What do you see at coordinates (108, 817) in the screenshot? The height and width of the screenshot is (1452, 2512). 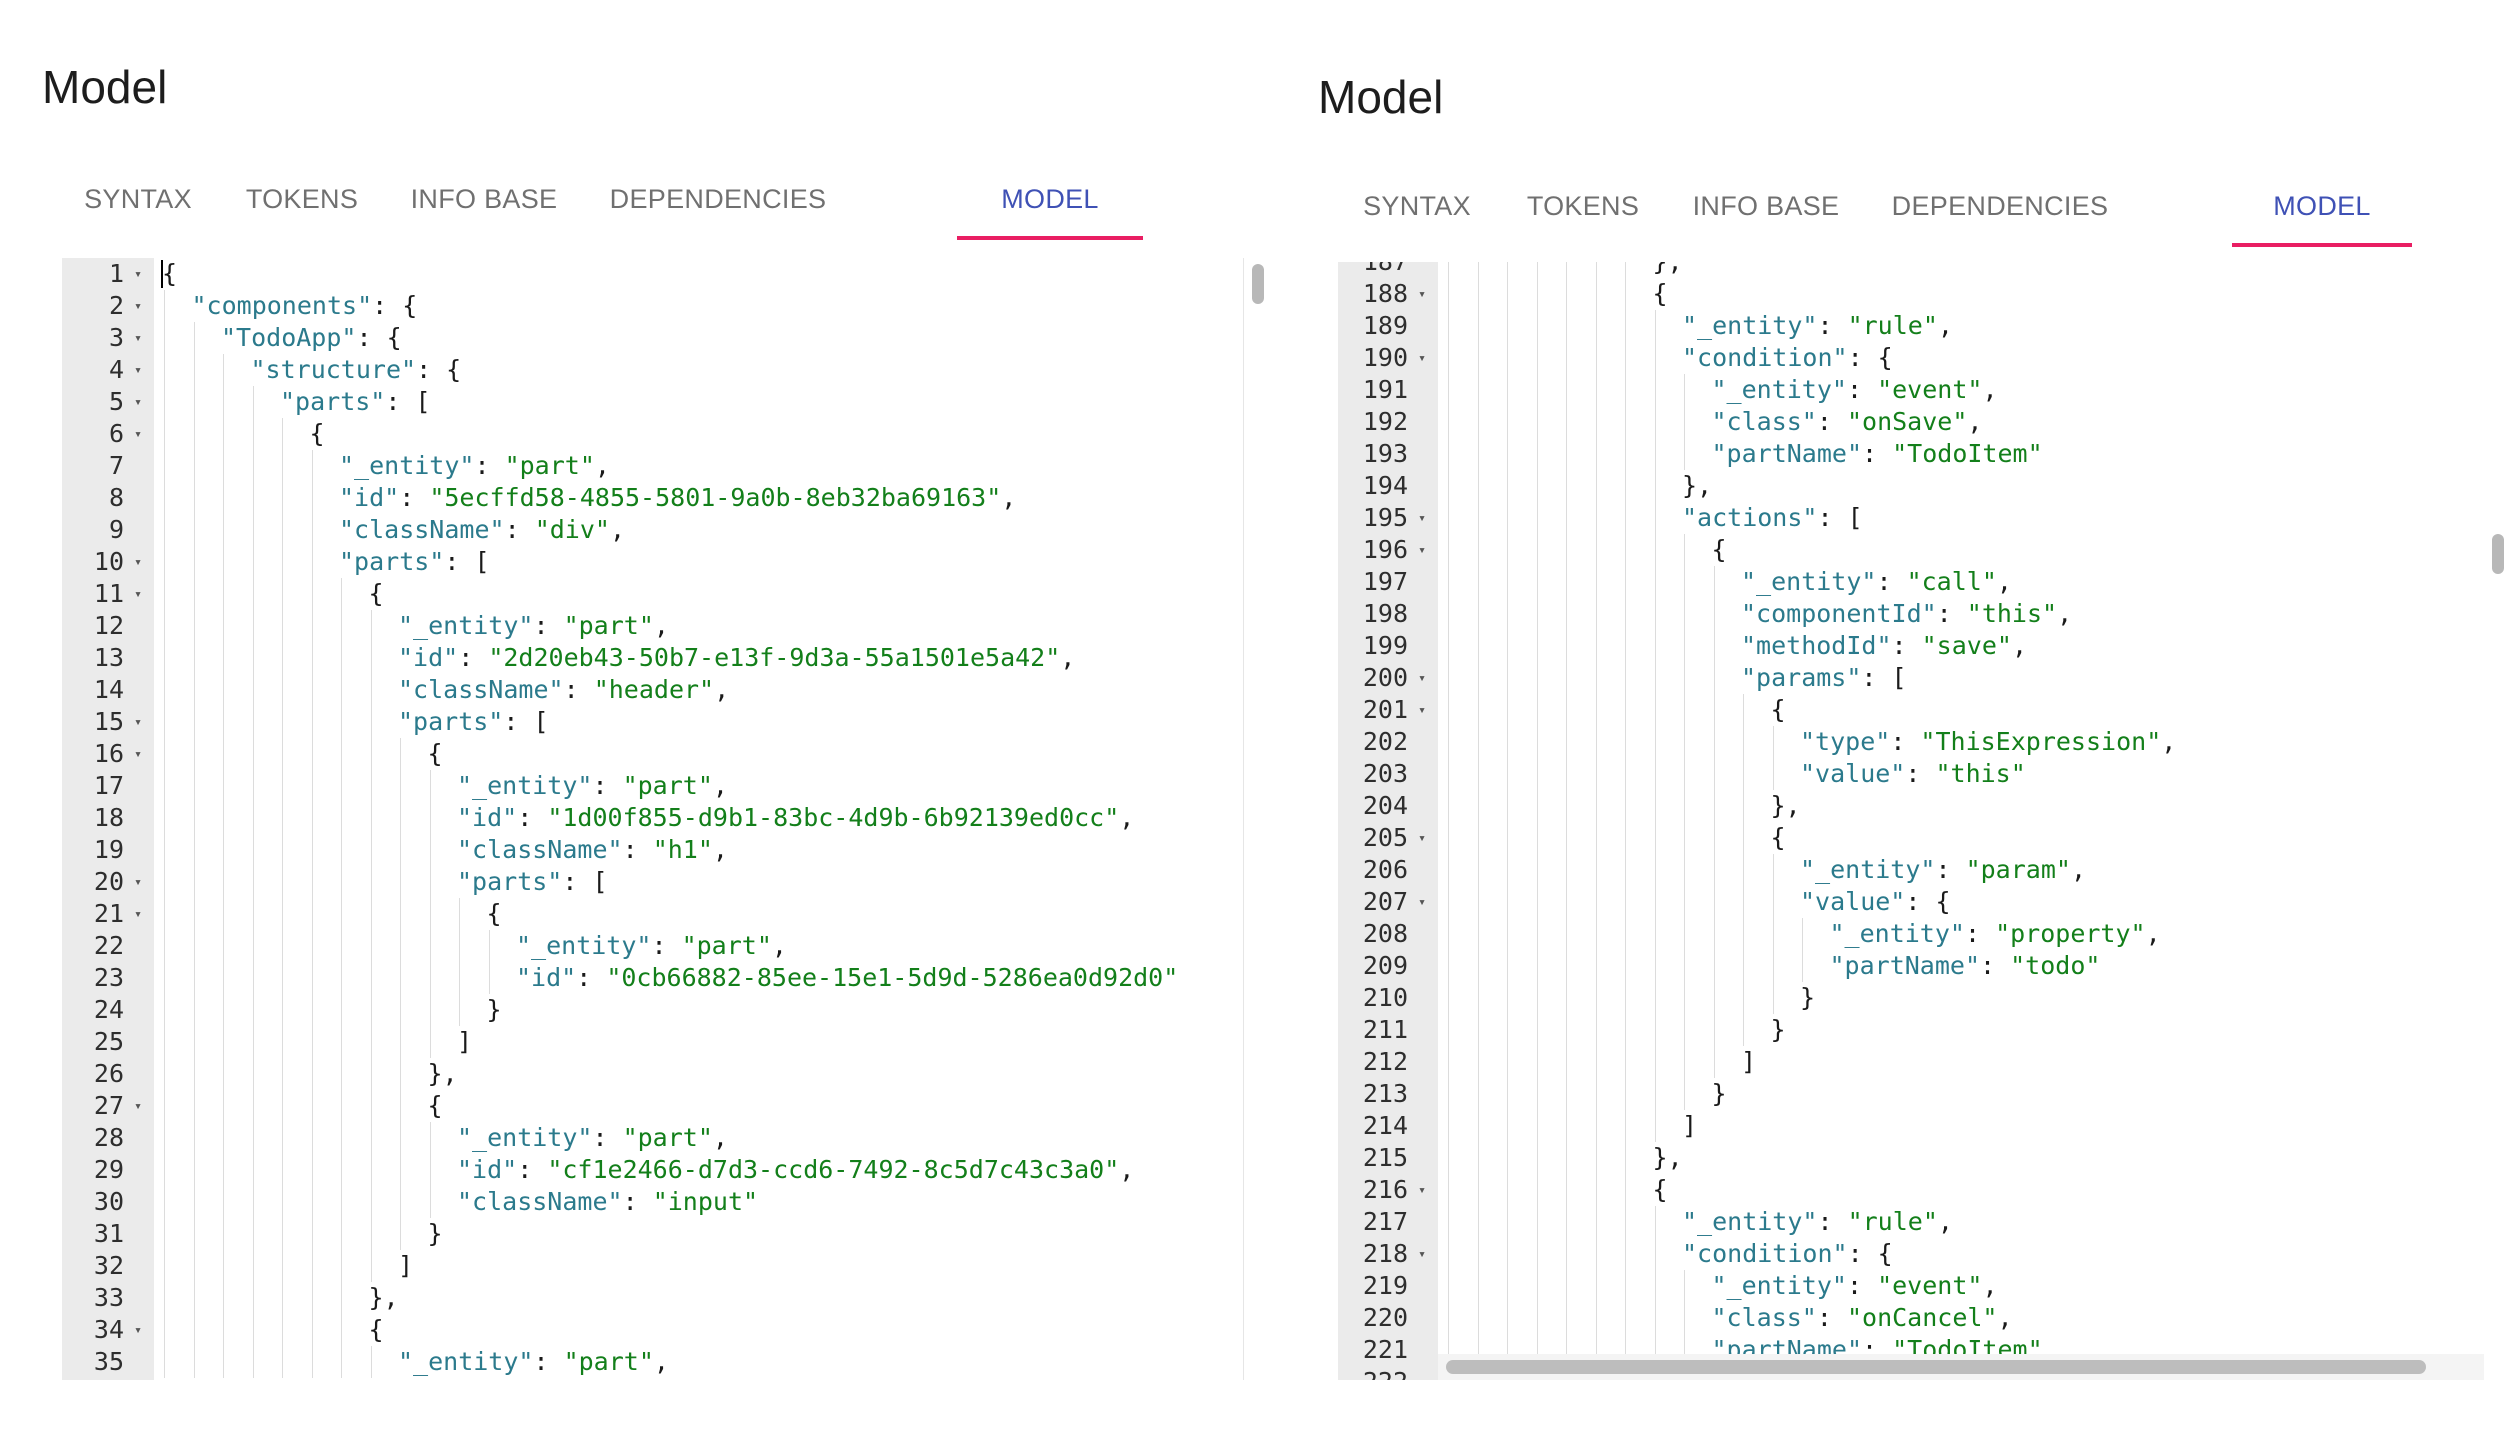 I see `line-number-label: 18` at bounding box center [108, 817].